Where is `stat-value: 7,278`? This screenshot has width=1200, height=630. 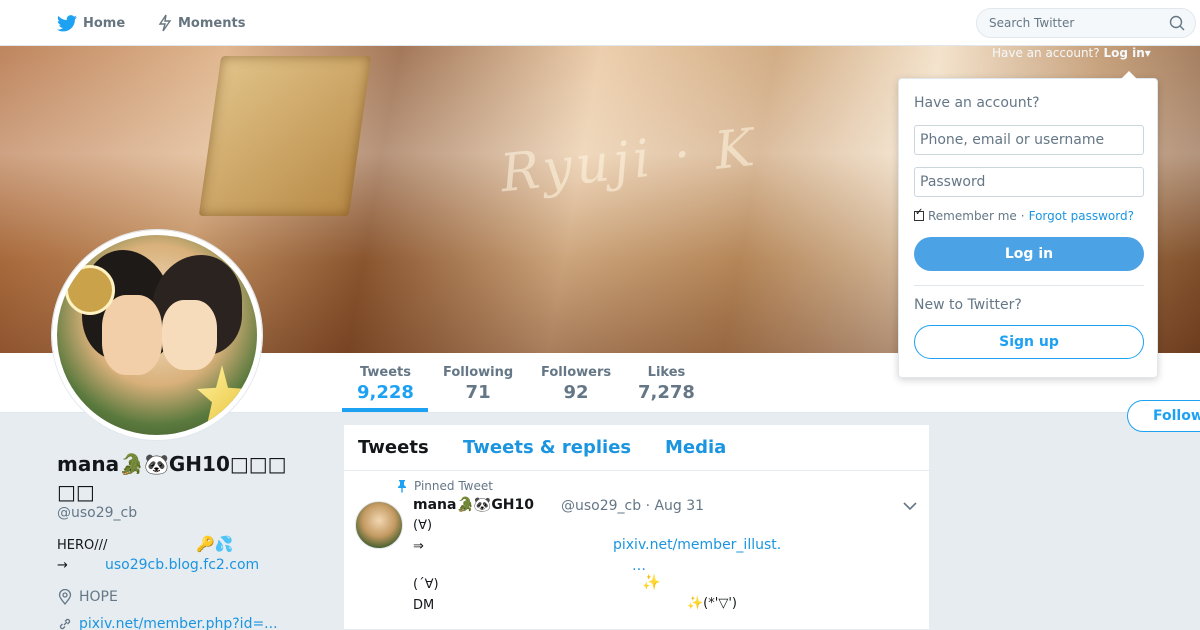
stat-value: 7,278 is located at coordinates (666, 392).